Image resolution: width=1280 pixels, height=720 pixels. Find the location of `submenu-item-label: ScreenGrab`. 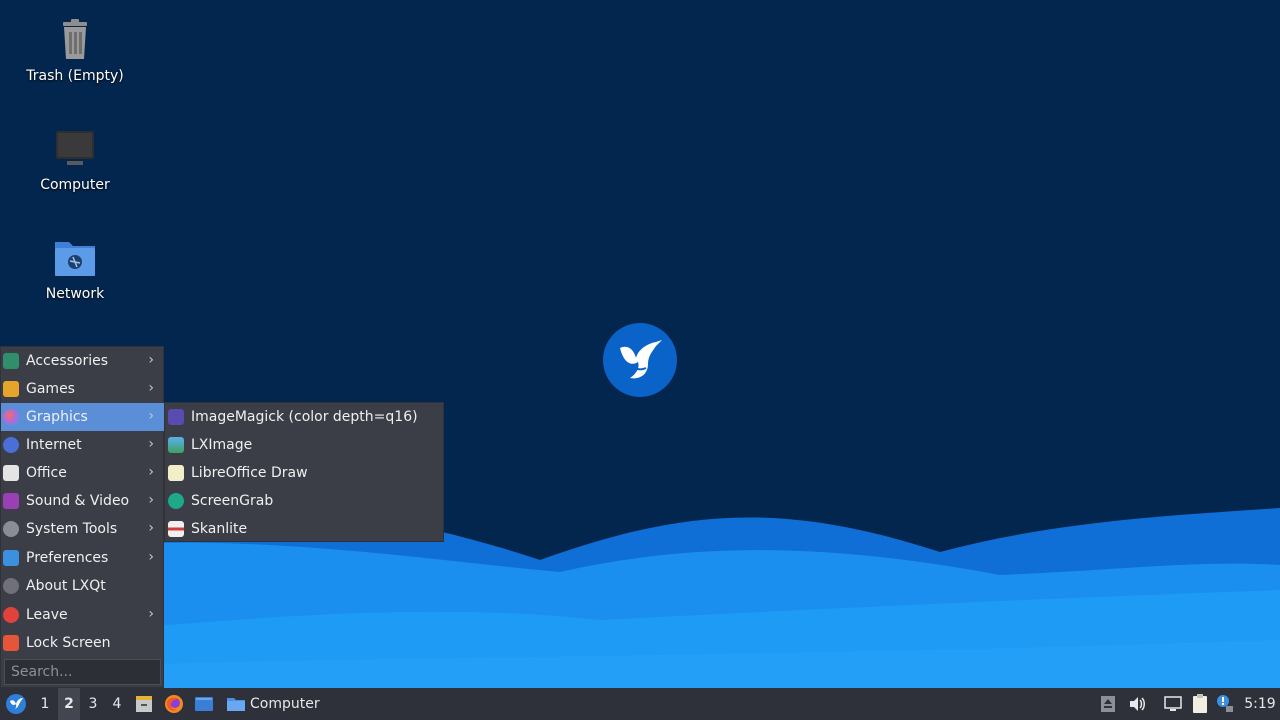

submenu-item-label: ScreenGrab is located at coordinates (232, 501).